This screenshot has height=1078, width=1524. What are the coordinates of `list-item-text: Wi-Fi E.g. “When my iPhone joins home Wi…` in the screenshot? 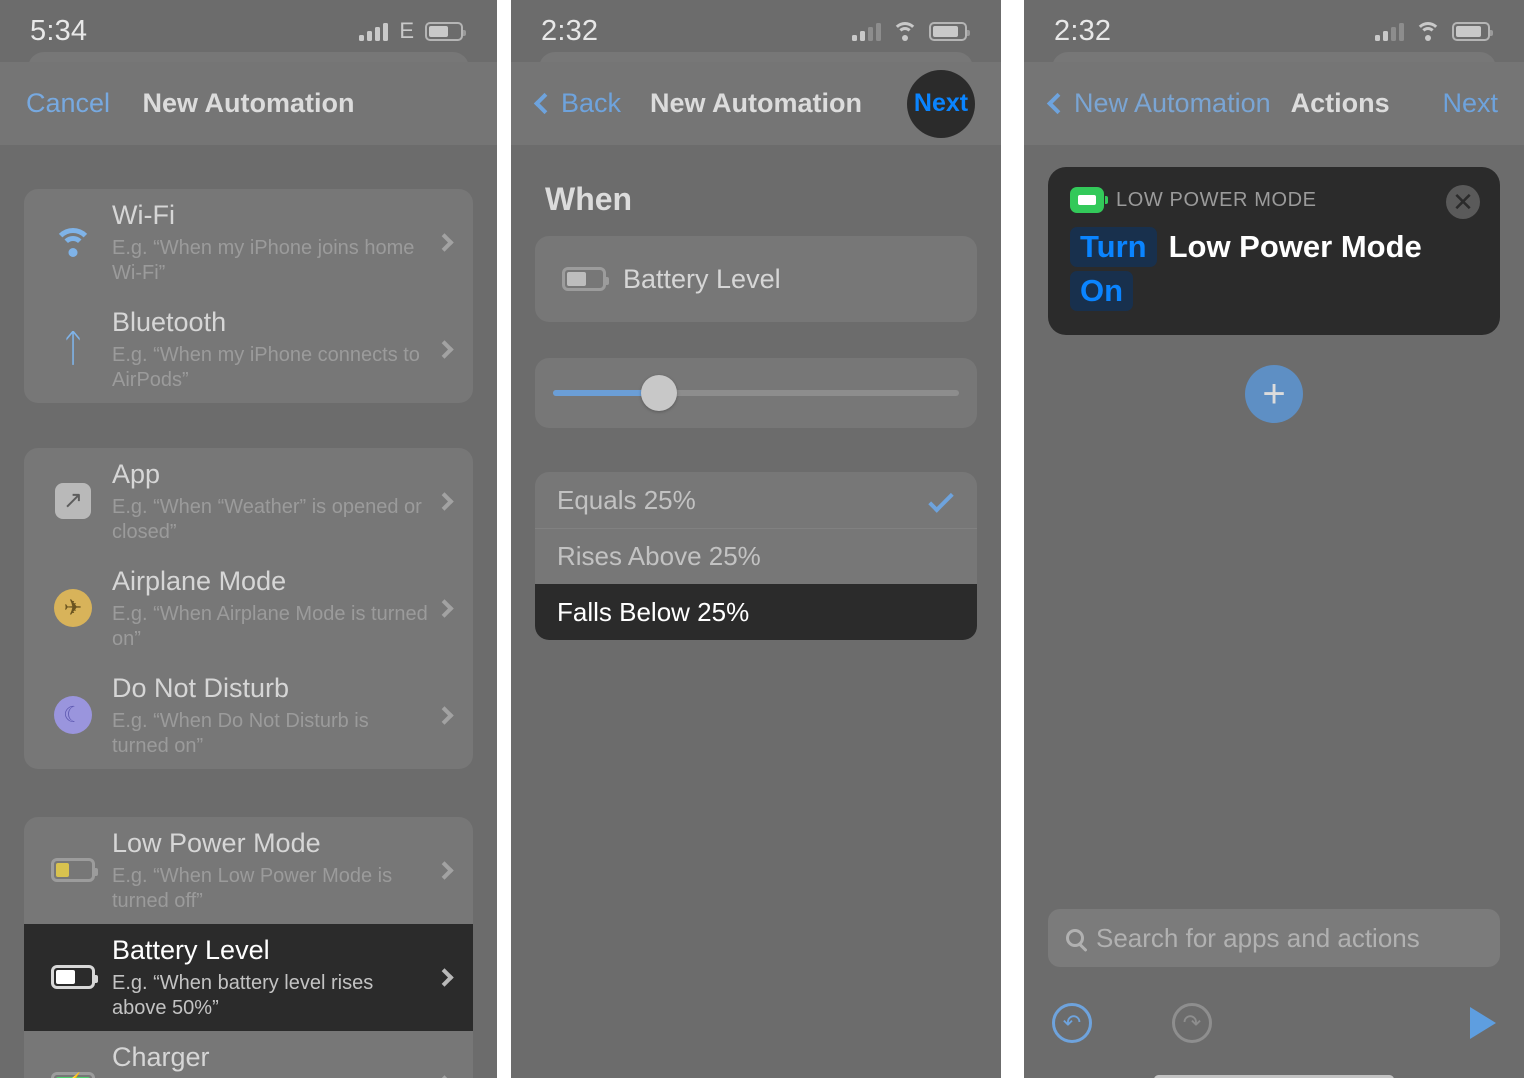 It's located at (264, 242).